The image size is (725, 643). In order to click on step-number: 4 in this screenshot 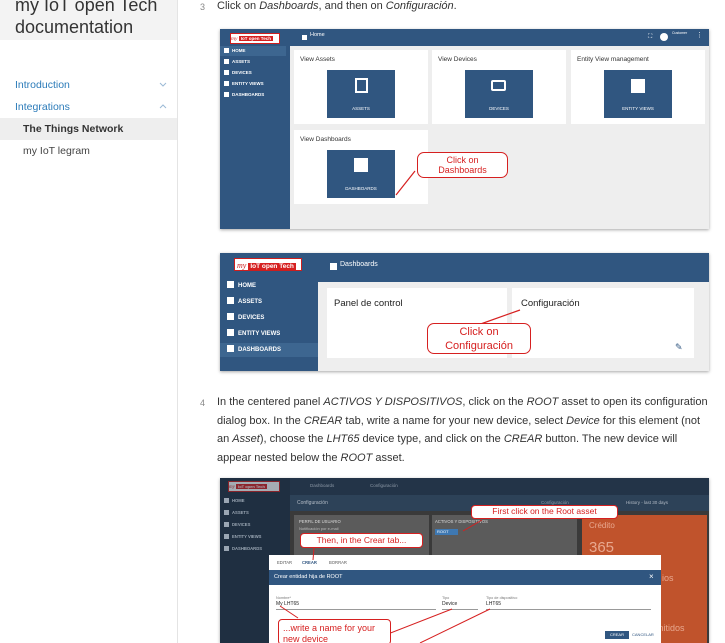, I will do `click(203, 403)`.